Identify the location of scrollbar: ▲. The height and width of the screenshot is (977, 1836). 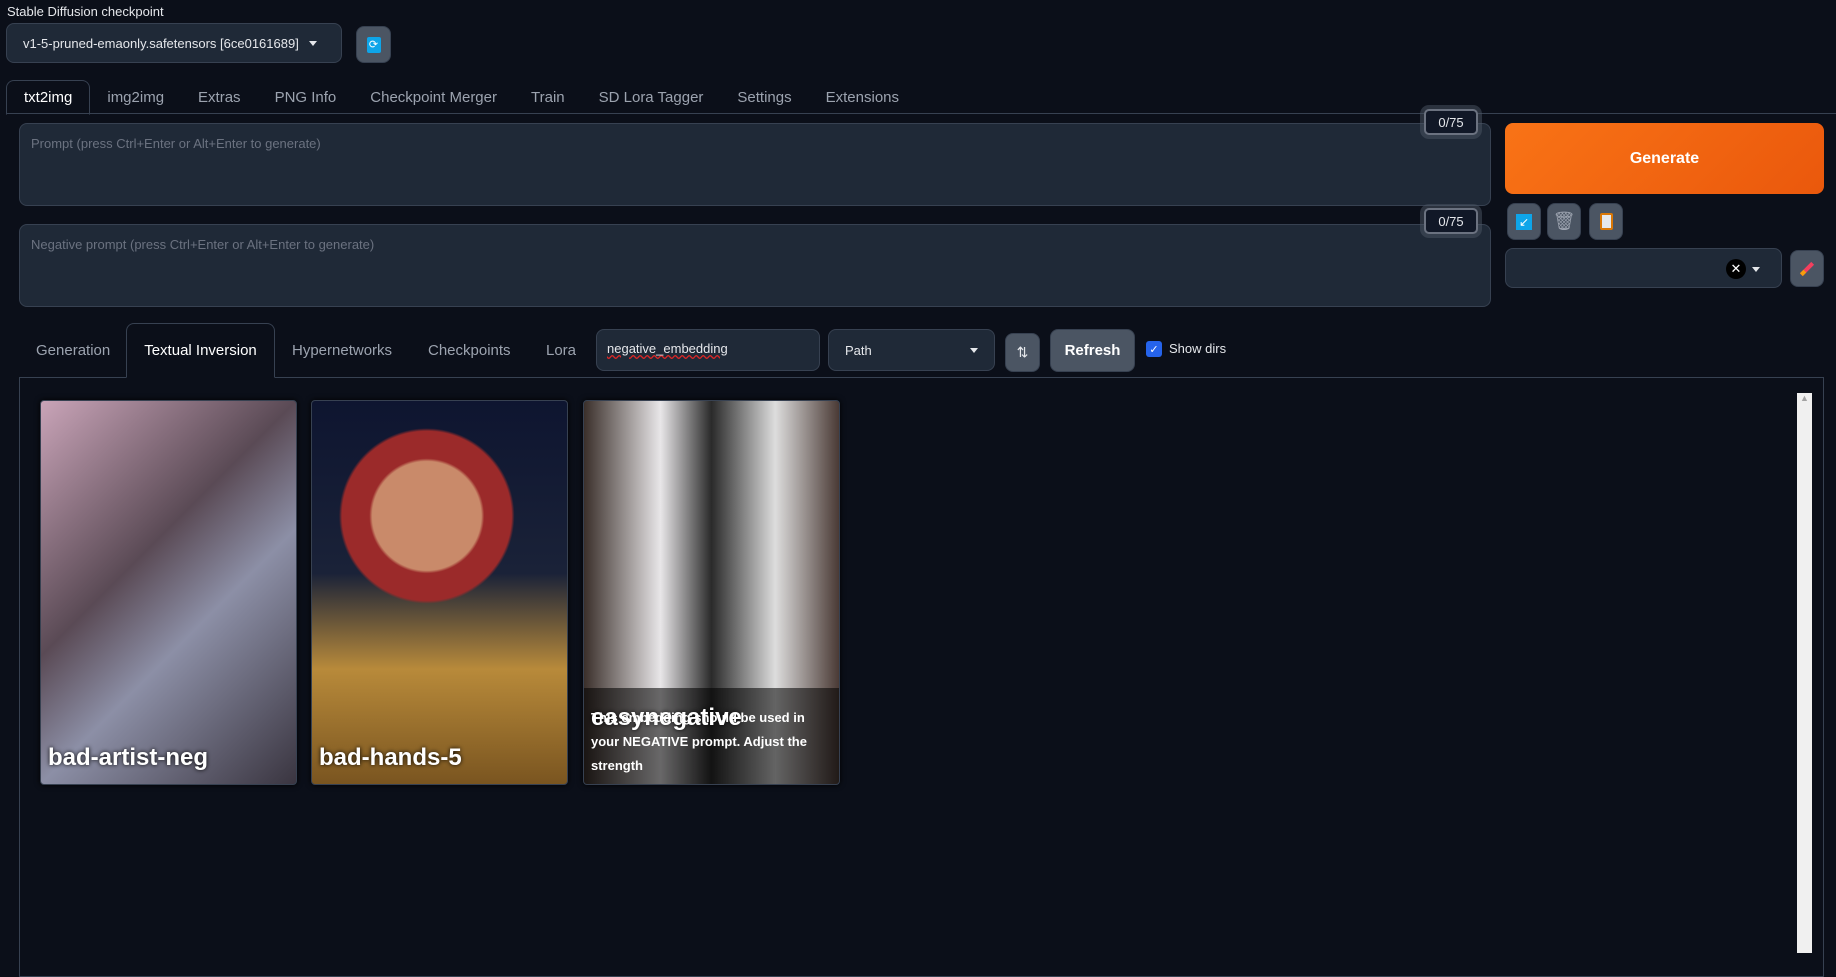
(1804, 673).